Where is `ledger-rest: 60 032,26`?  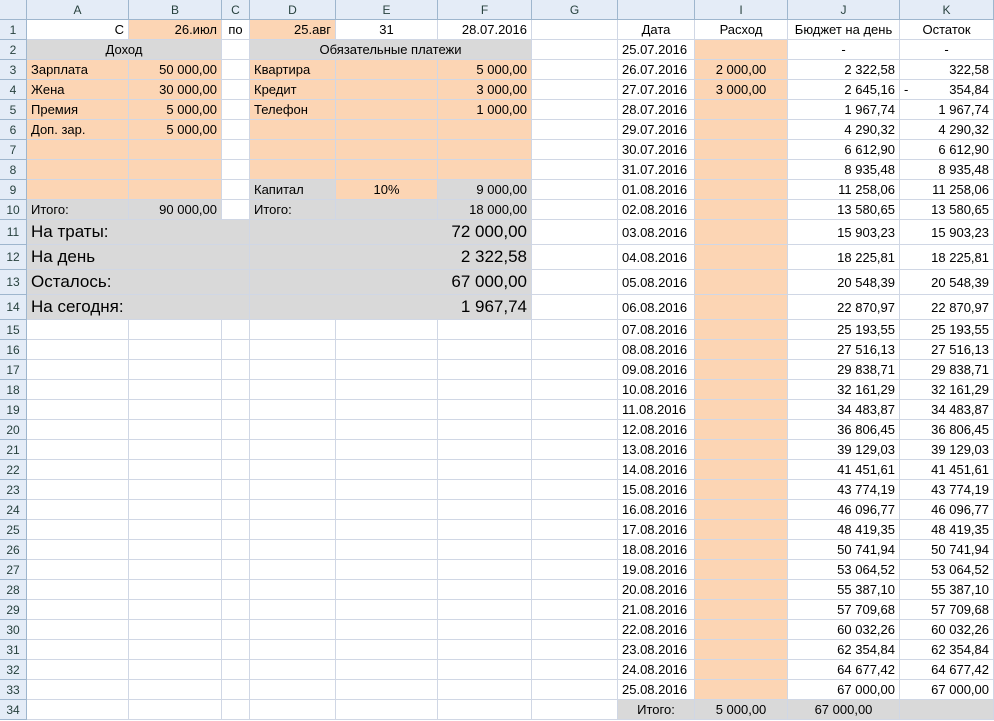
ledger-rest: 60 032,26 is located at coordinates (947, 630).